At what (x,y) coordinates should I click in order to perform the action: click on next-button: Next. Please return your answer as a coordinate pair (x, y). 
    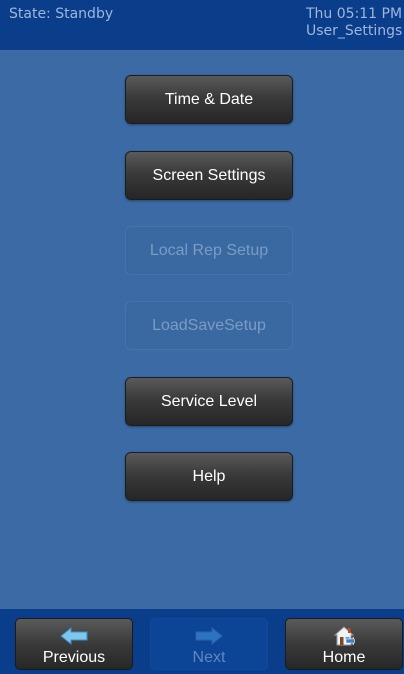
    Looking at the image, I should click on (209, 644).